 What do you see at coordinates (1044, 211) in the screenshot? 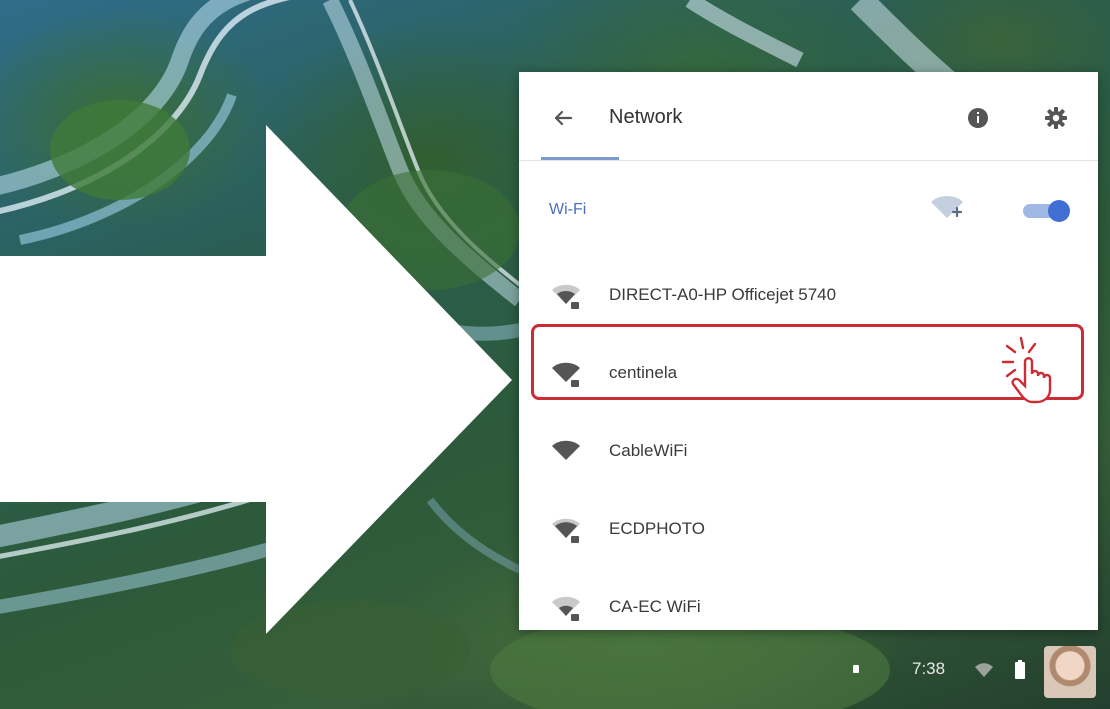
I see `wifi-toggle` at bounding box center [1044, 211].